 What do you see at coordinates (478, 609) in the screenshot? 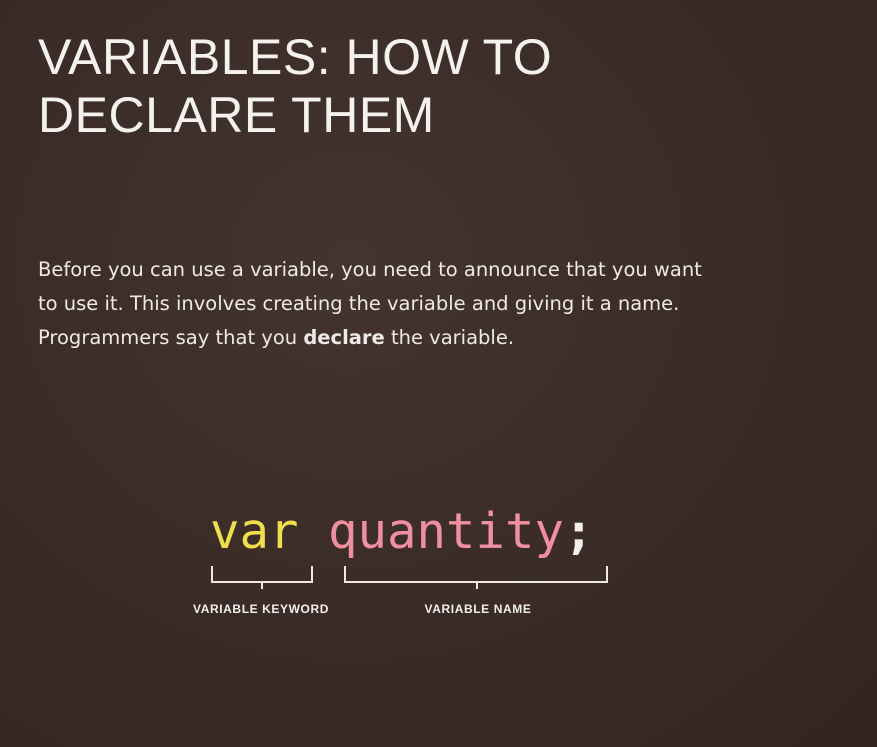
I see `variable-name-label: VARIABLE NAME` at bounding box center [478, 609].